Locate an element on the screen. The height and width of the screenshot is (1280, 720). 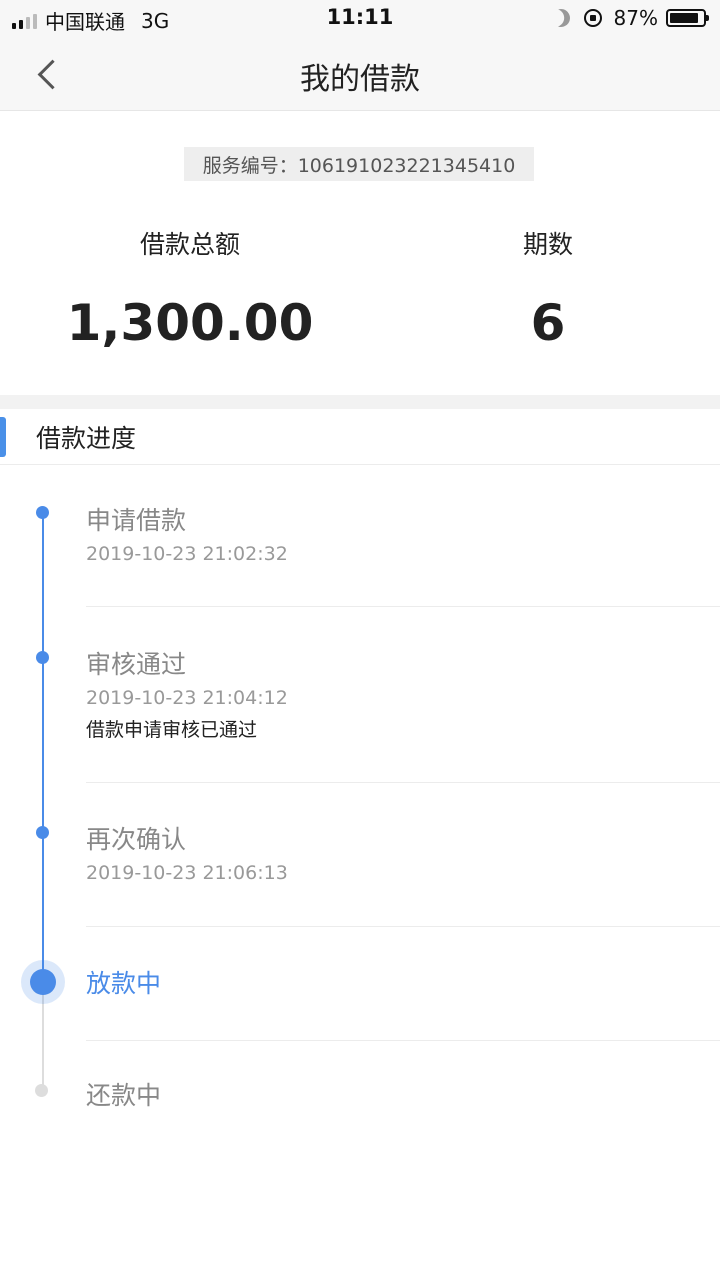
timeline-line-completed is located at coordinates (43, 747).